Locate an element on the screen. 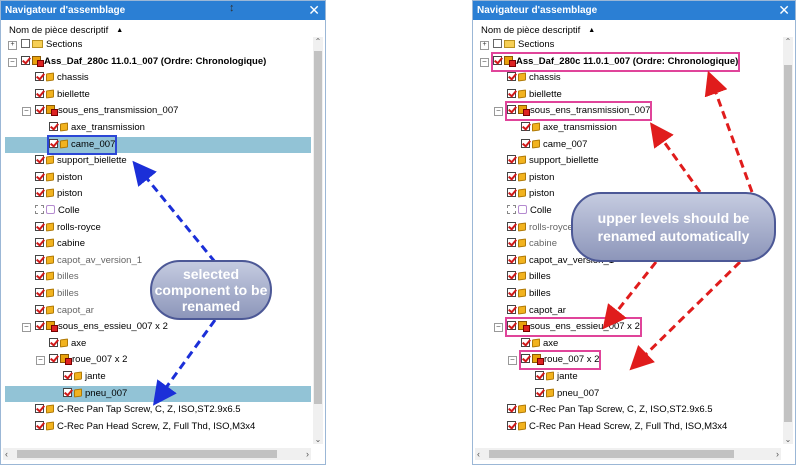 This screenshot has height=469, width=800. expand-icon: + is located at coordinates (484, 45).